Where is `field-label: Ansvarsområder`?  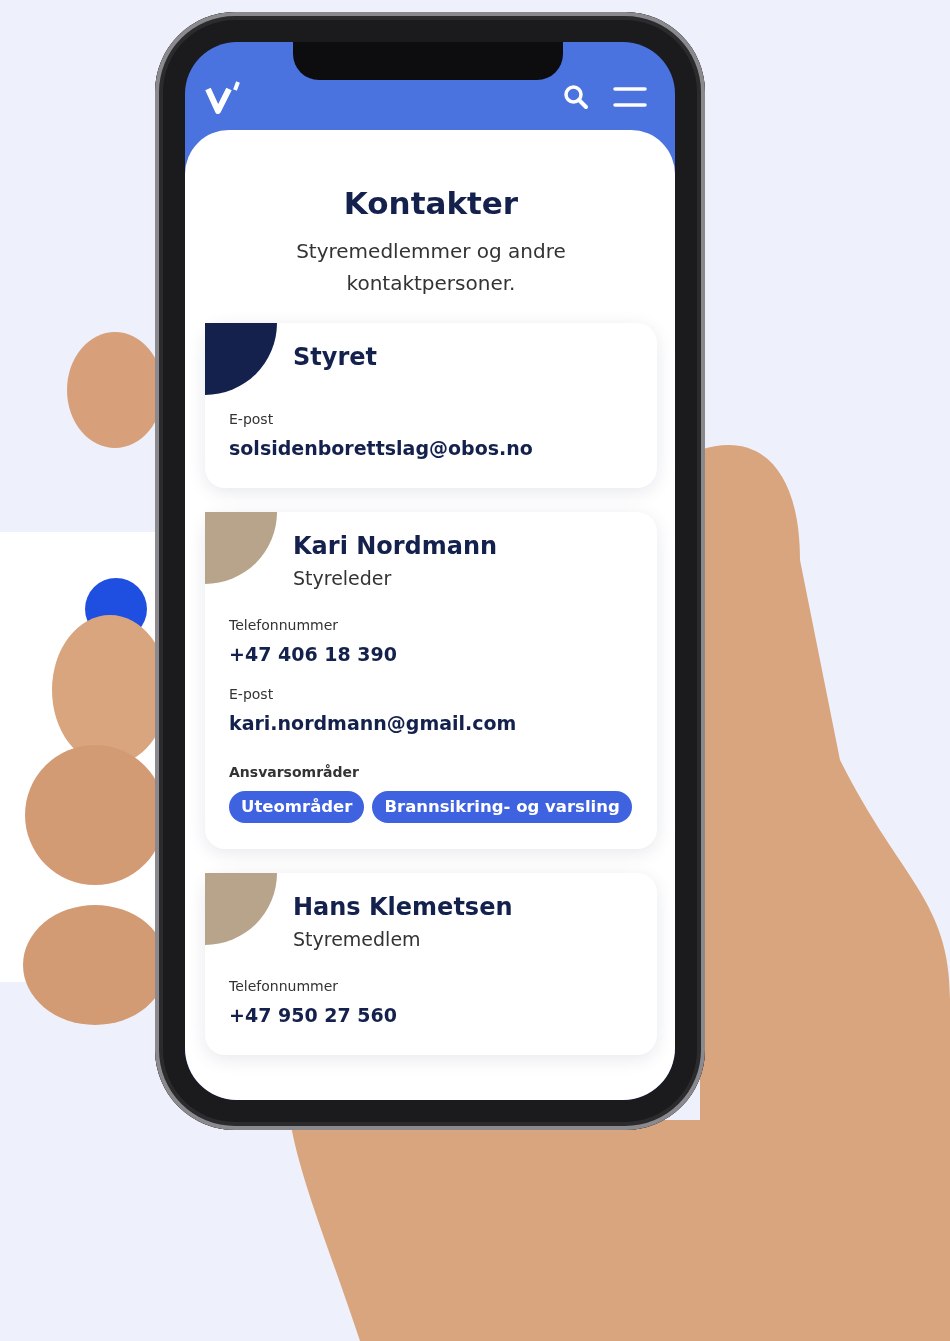 field-label: Ansvarsområder is located at coordinates (294, 772).